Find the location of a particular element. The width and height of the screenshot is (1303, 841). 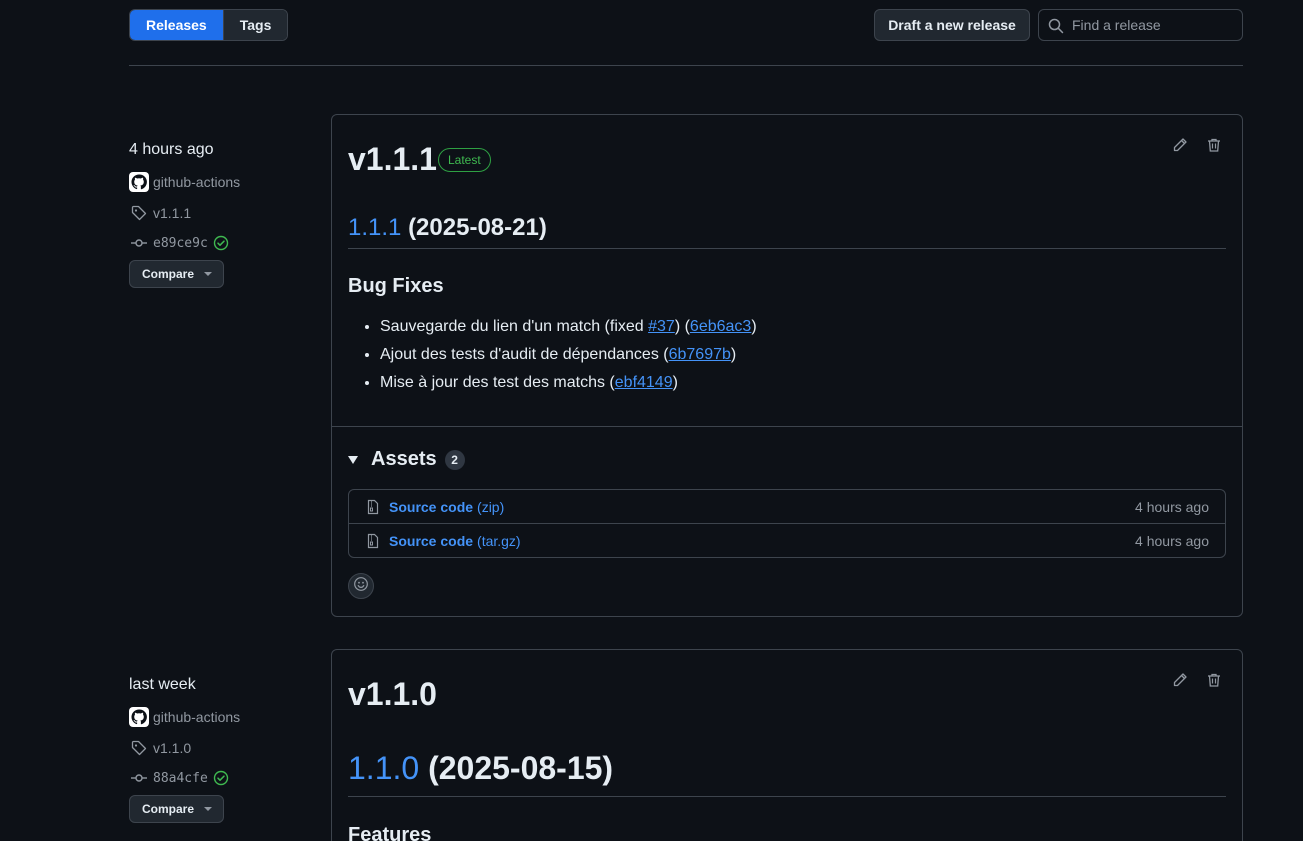

tag-name: v1.1.0 is located at coordinates (172, 748).